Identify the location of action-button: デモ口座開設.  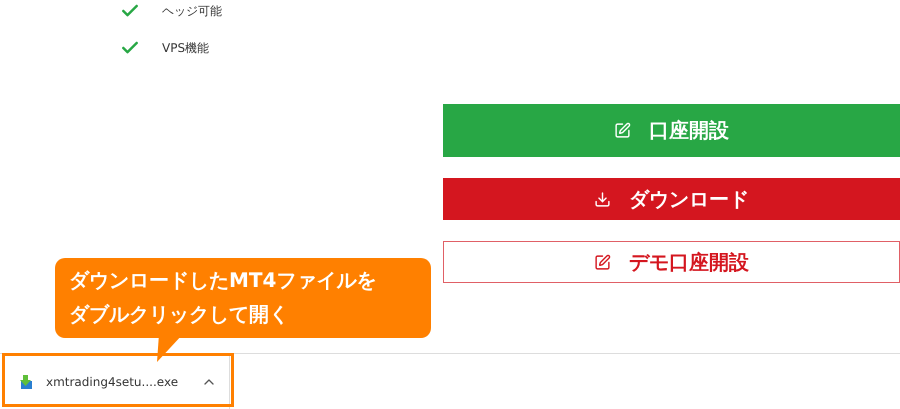
(671, 262).